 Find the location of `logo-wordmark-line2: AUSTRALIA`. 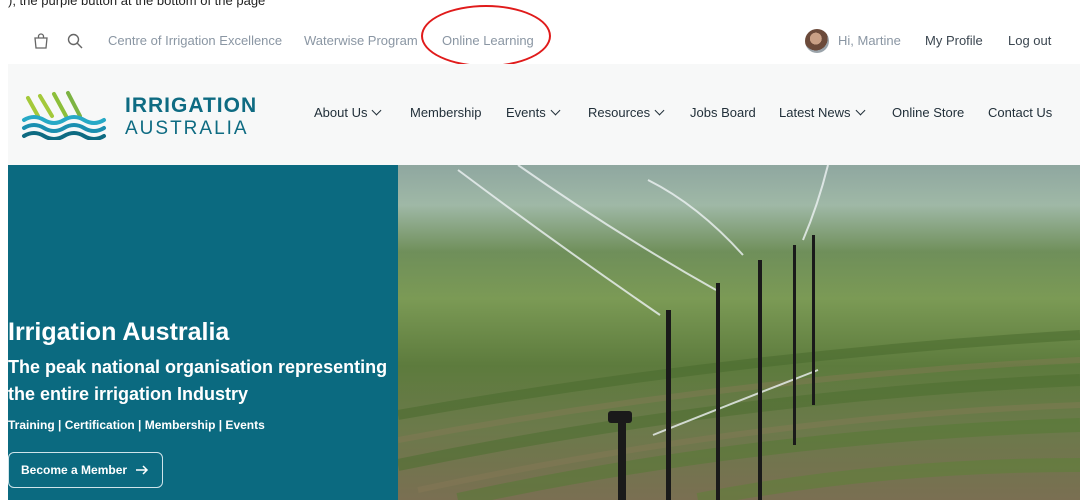

logo-wordmark-line2: AUSTRALIA is located at coordinates (187, 128).